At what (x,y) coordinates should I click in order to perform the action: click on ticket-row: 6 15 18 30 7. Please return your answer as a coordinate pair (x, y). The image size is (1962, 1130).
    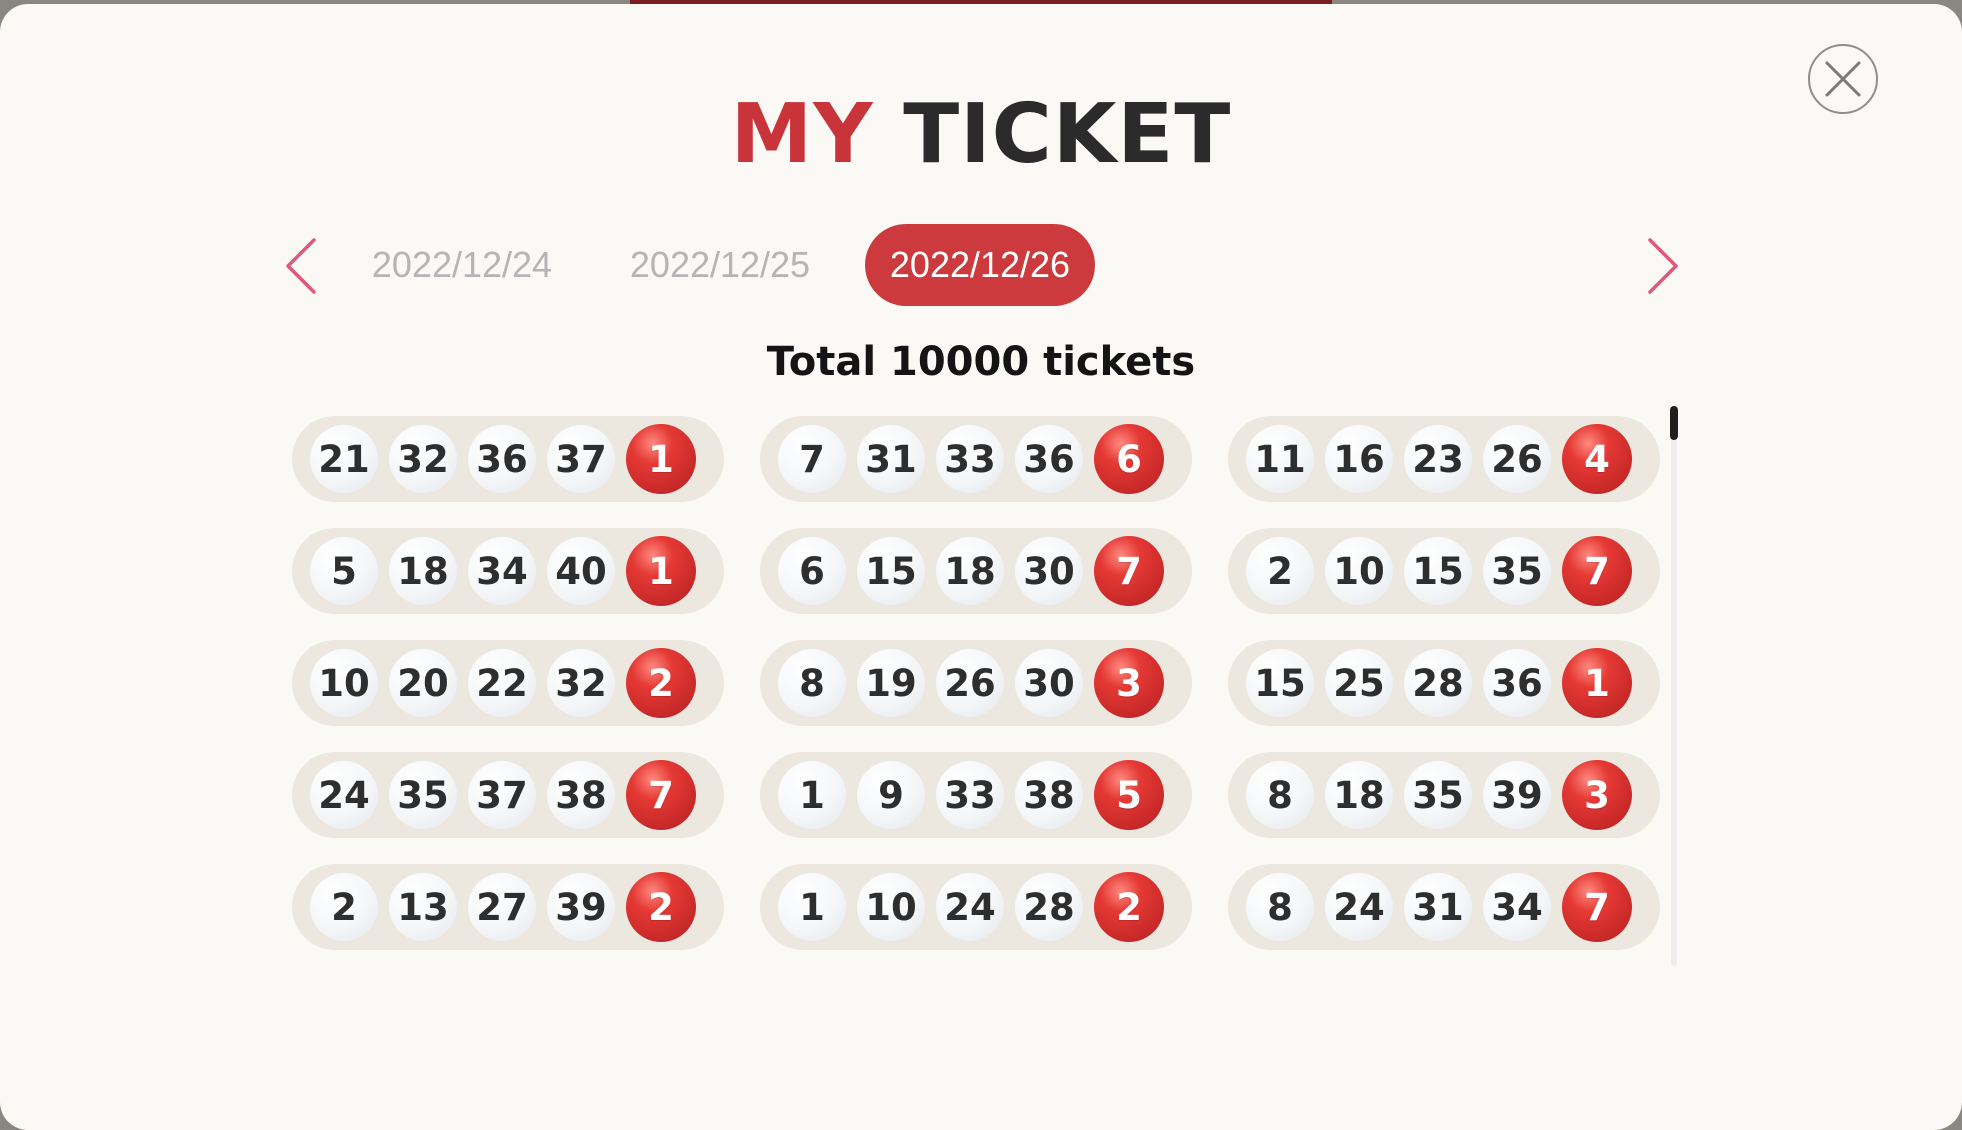
    Looking at the image, I should click on (976, 571).